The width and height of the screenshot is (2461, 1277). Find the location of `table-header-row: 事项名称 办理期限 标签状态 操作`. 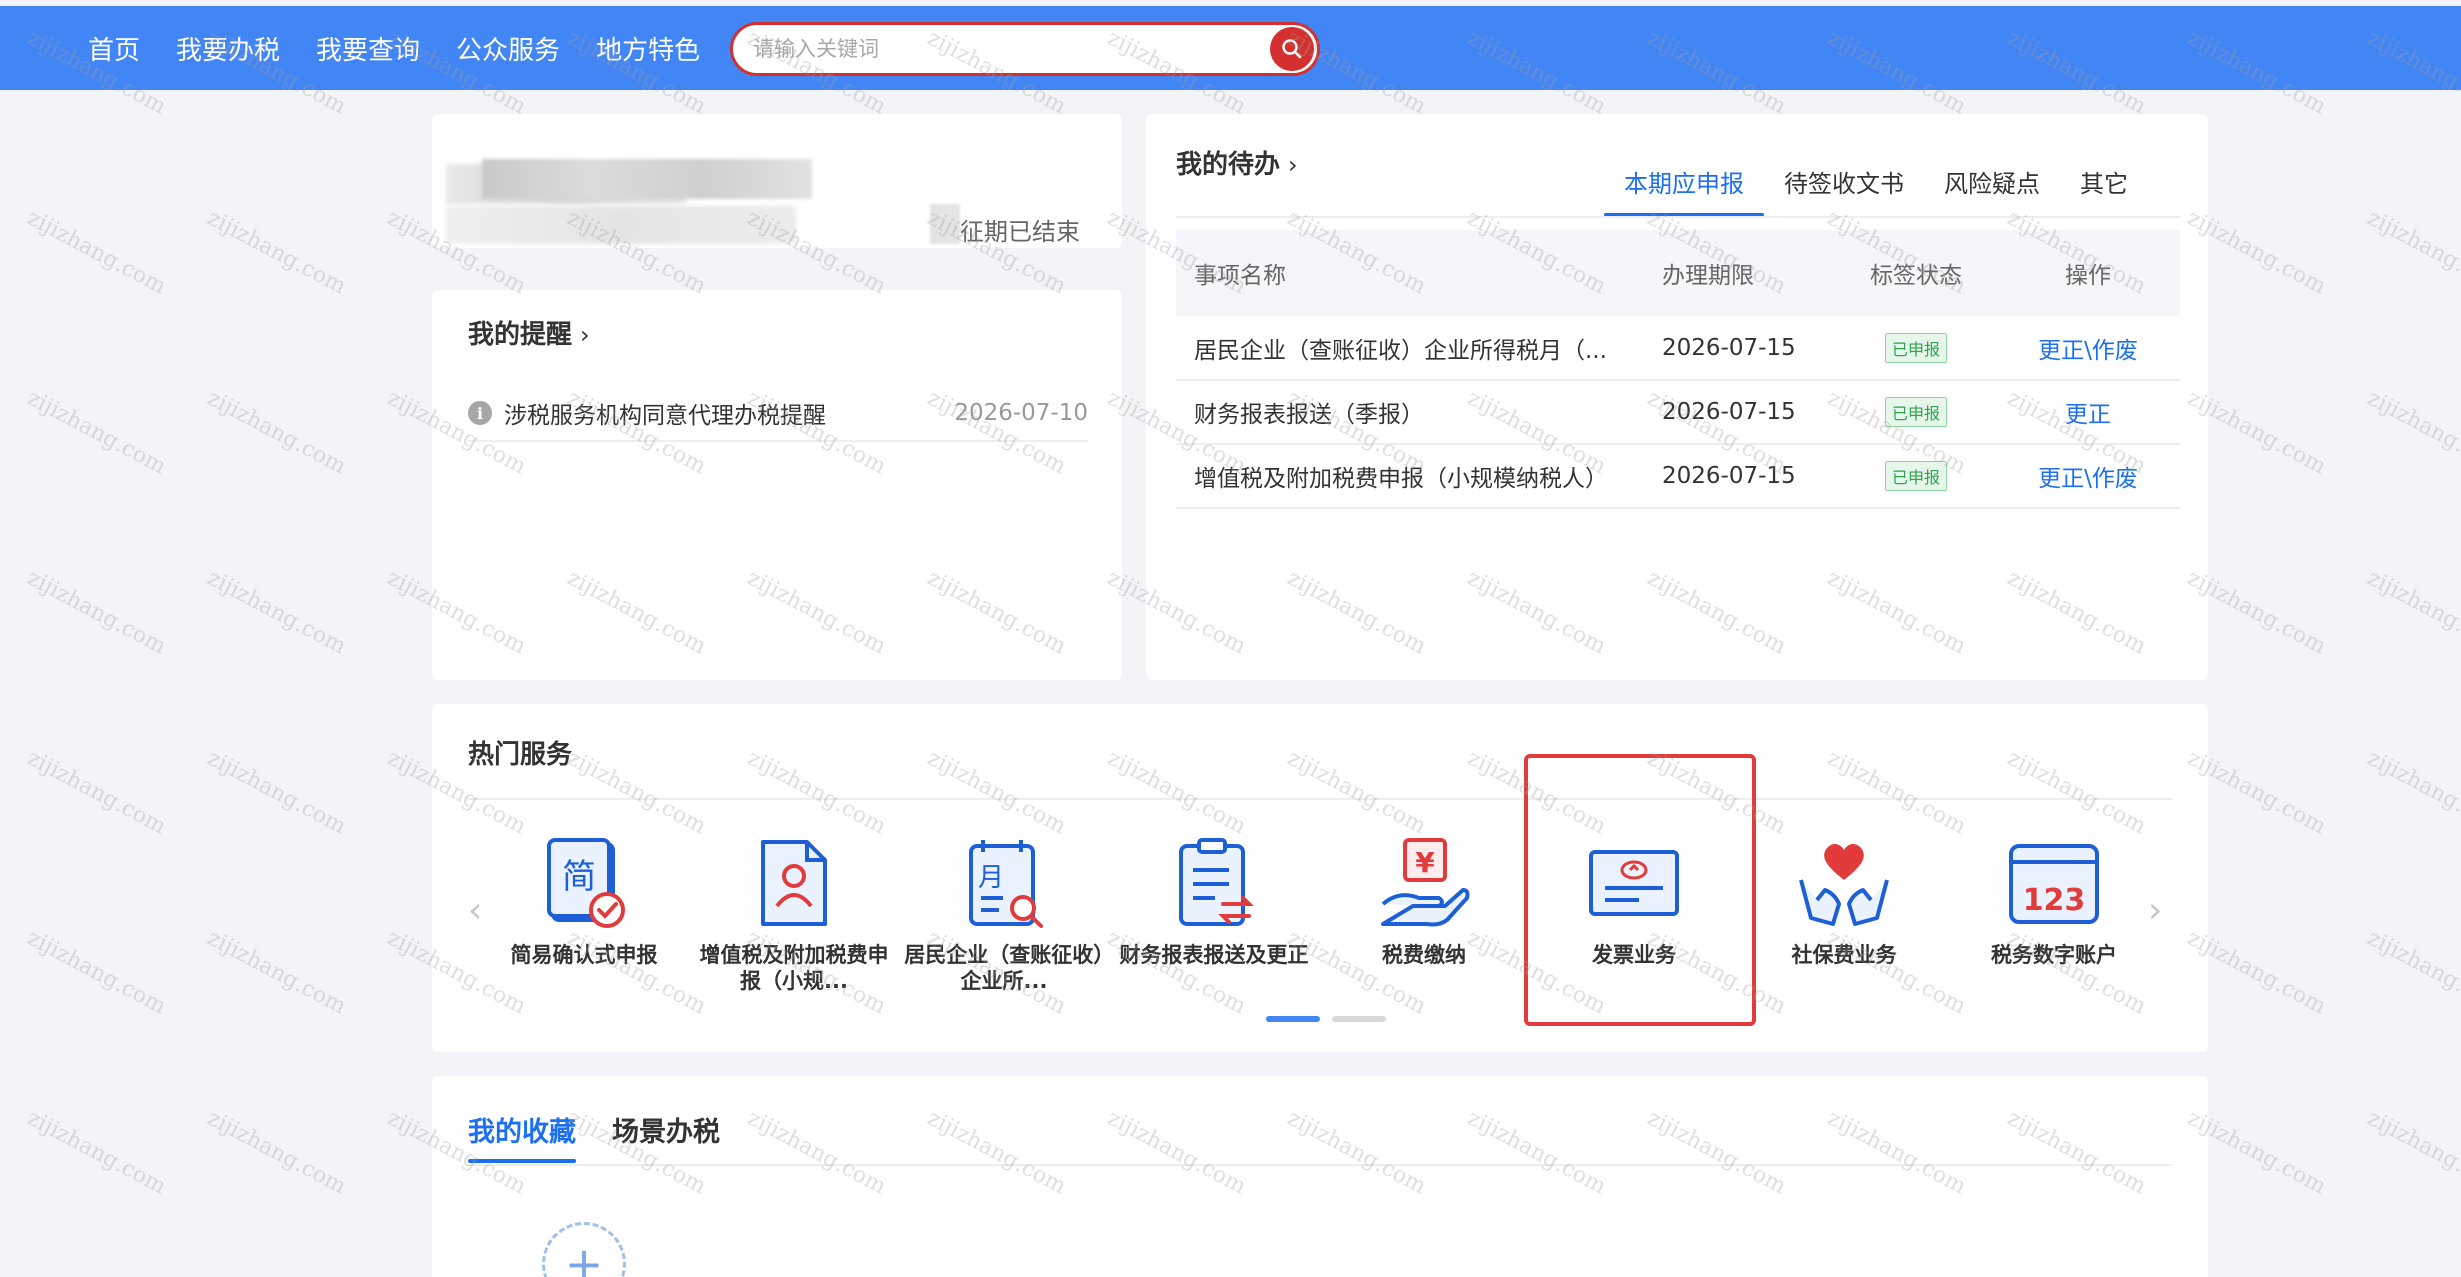

table-header-row: 事项名称 办理期限 标签状态 操作 is located at coordinates (1678, 273).